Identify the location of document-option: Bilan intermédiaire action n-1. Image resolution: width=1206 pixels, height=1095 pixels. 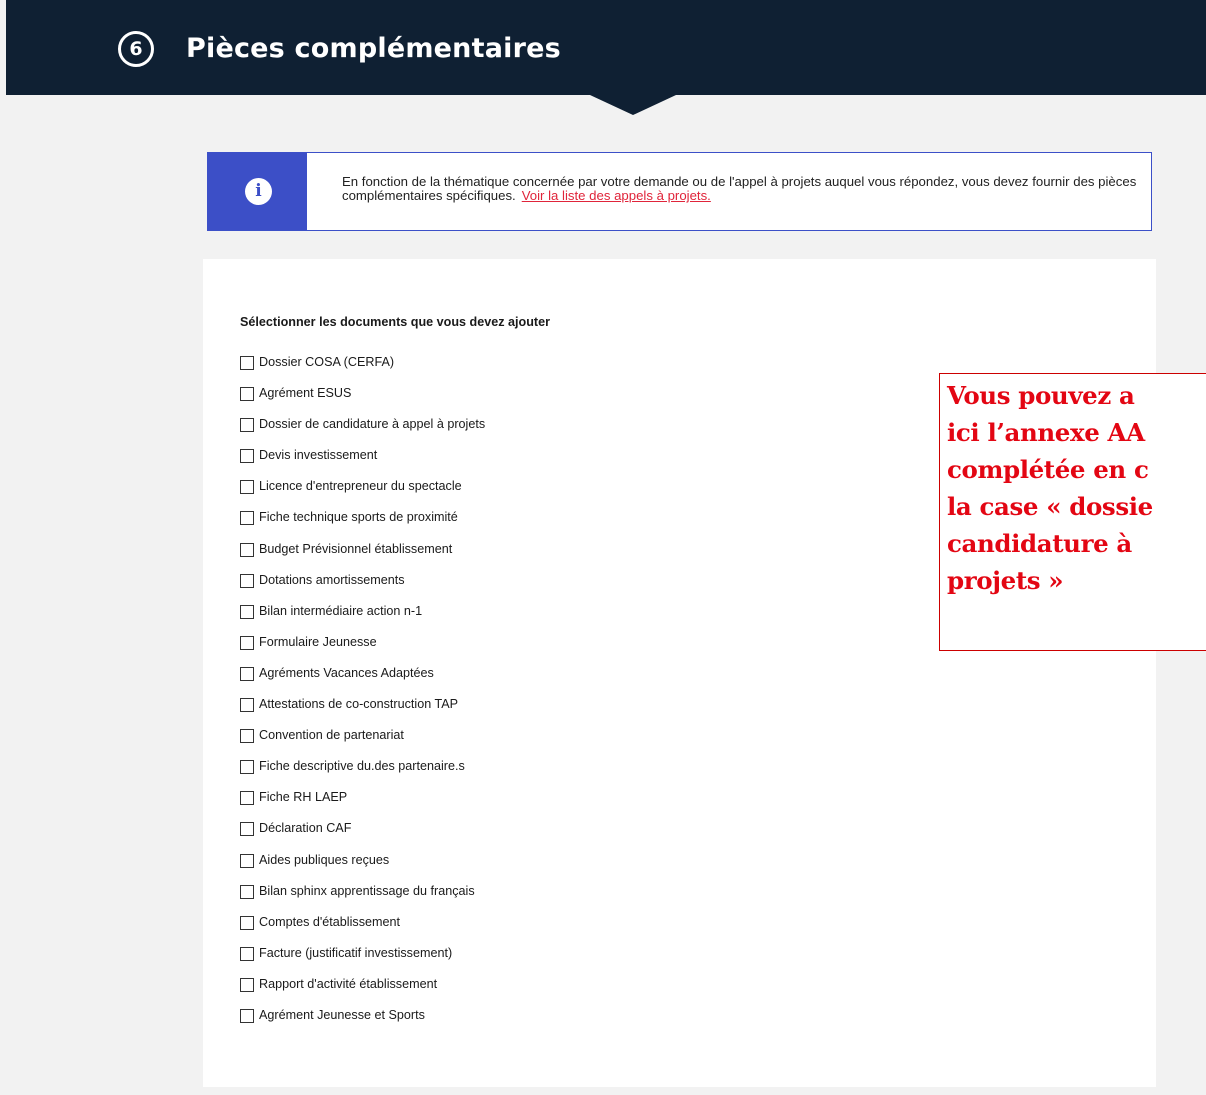
(362, 617).